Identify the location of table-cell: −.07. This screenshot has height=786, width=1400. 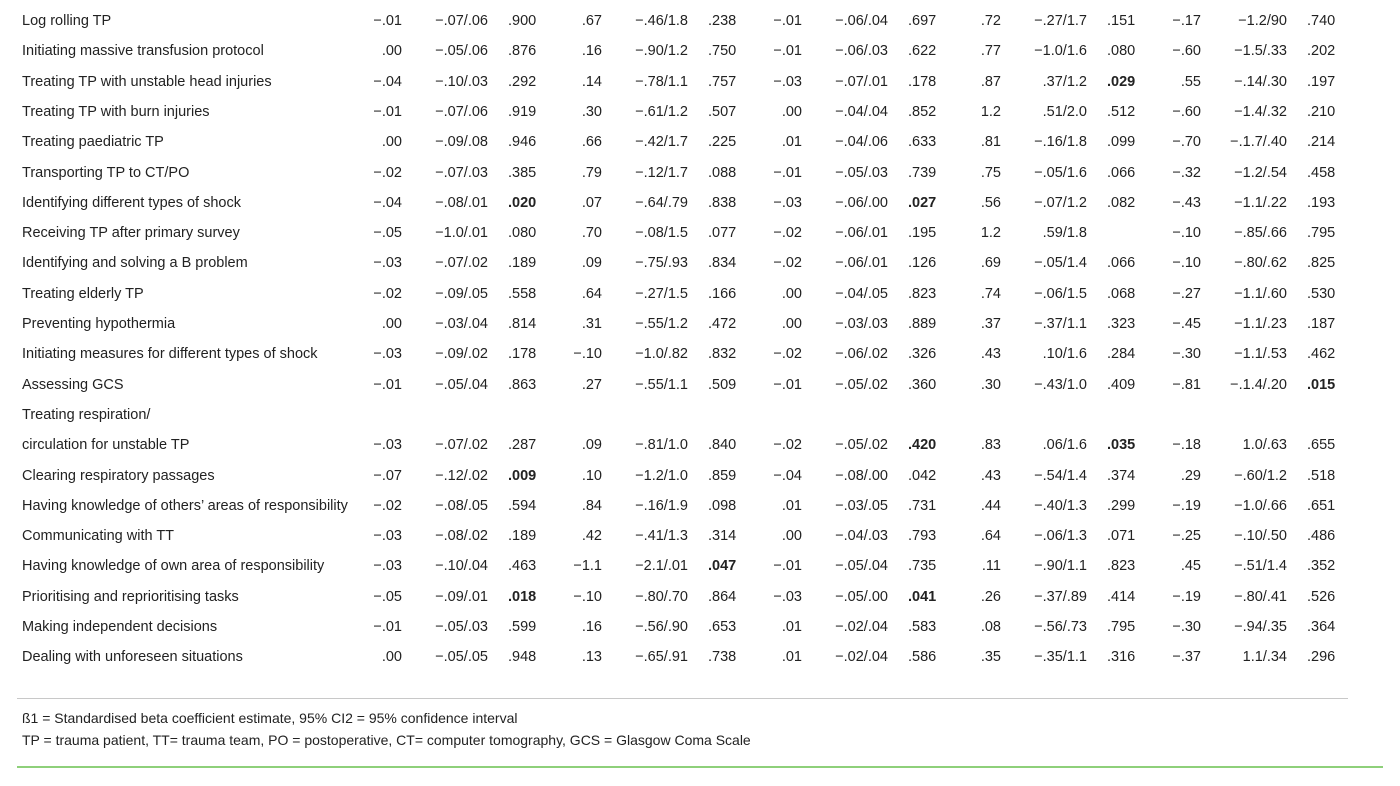
(387, 475).